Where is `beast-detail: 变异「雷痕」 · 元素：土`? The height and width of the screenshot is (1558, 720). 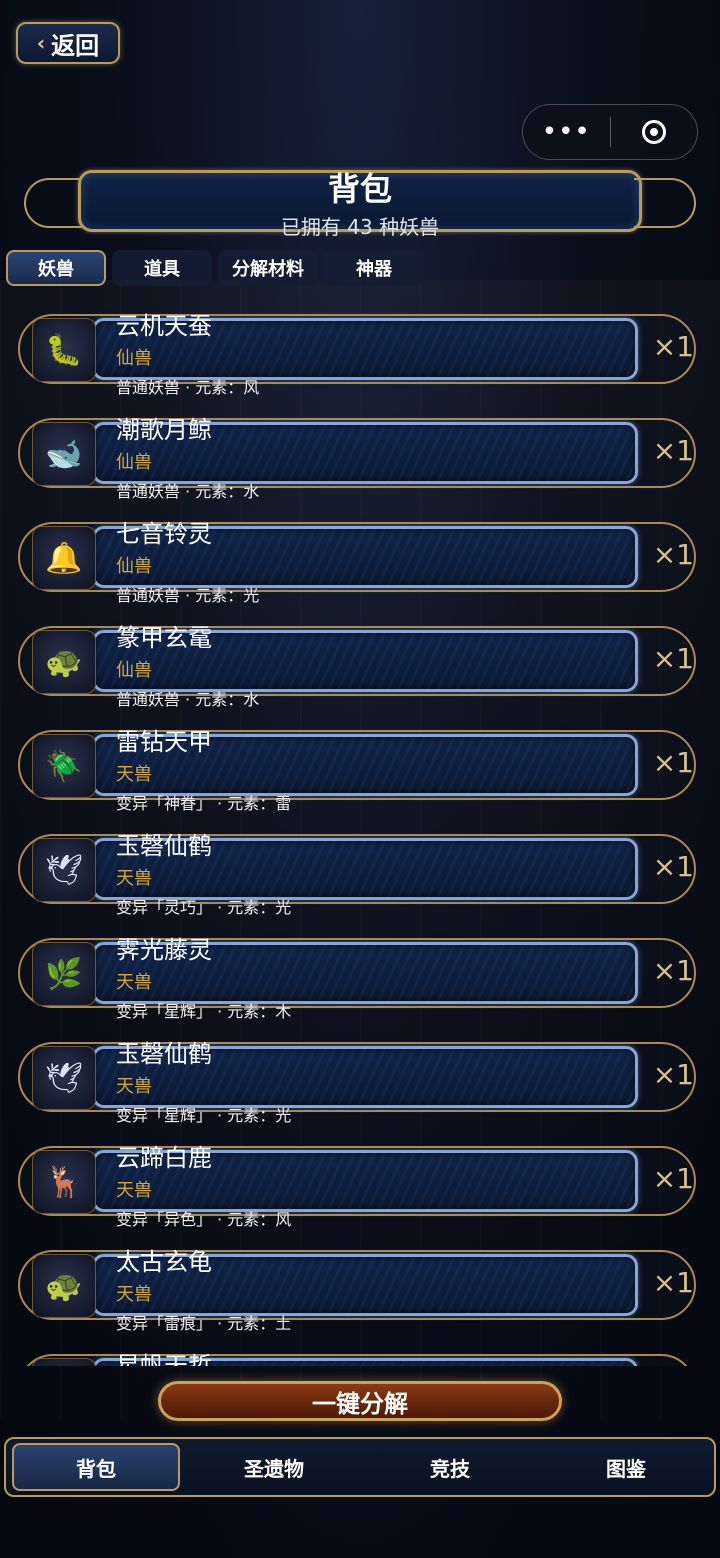 beast-detail: 变异「雷痕」 · 元素：土 is located at coordinates (204, 1323).